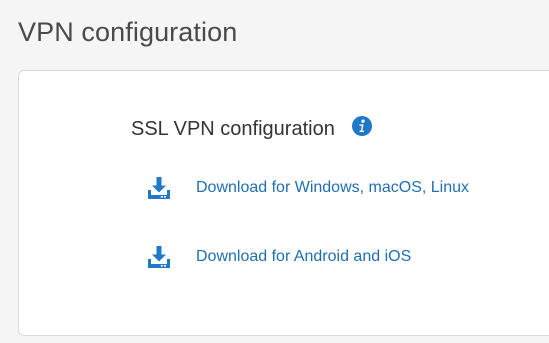  I want to click on download-android-ios-label: Download for Android and iOS, so click(304, 256).